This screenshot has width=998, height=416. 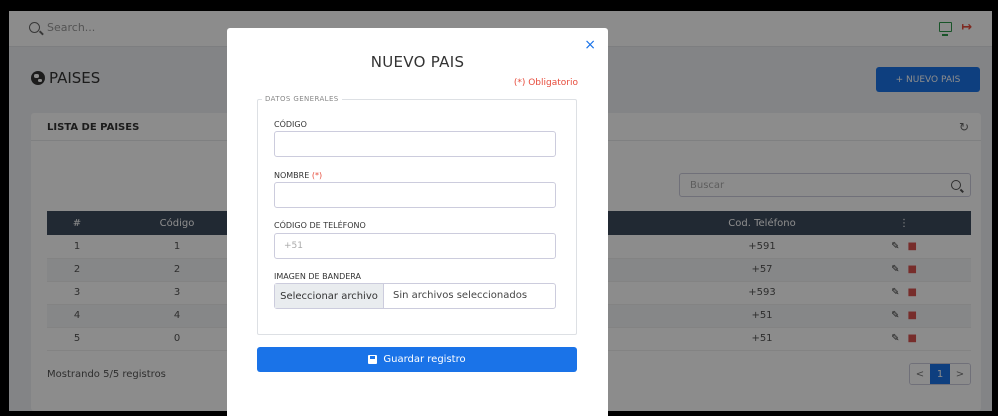 I want to click on select-file-button: Seleccionar archivo, so click(x=329, y=296).